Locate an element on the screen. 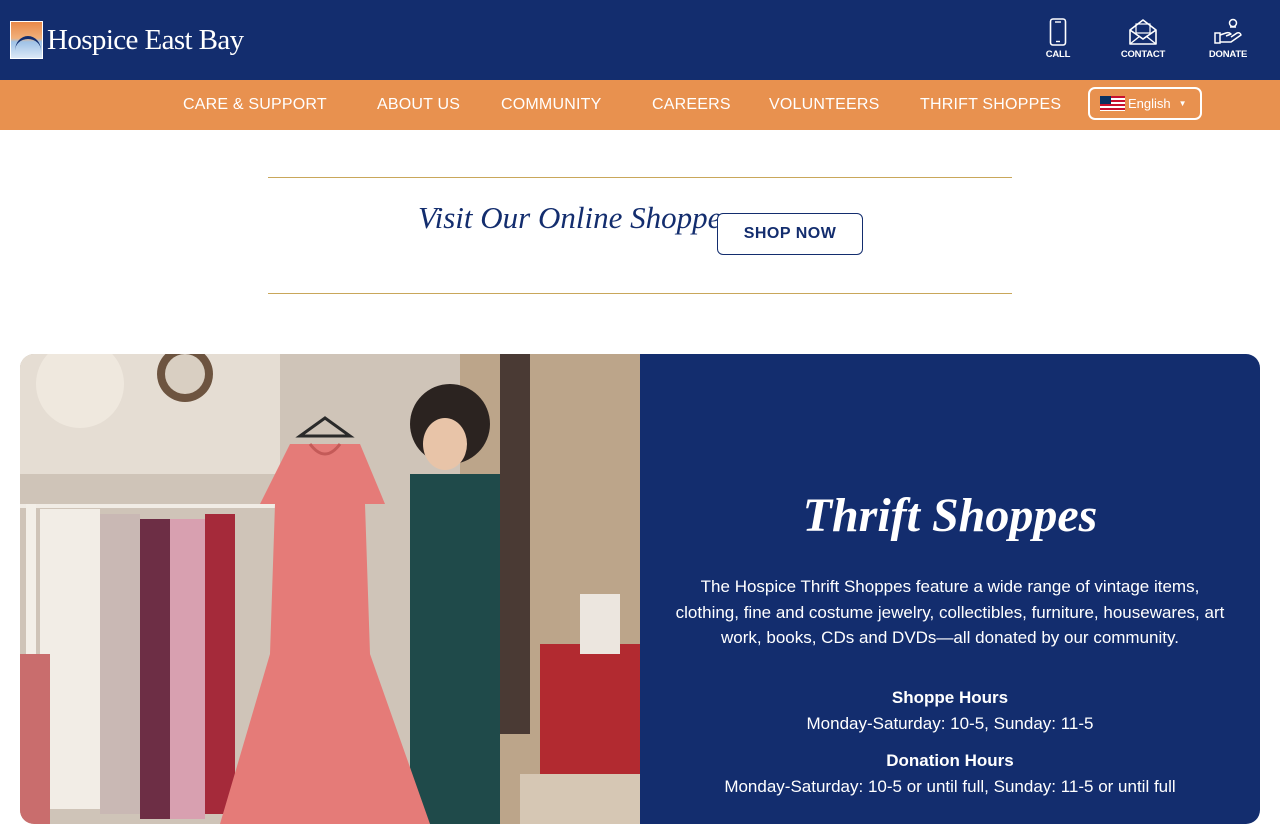 The width and height of the screenshot is (1280, 824). site-header: Hospice East Bay CALL CONTACT DONATE is located at coordinates (640, 40).